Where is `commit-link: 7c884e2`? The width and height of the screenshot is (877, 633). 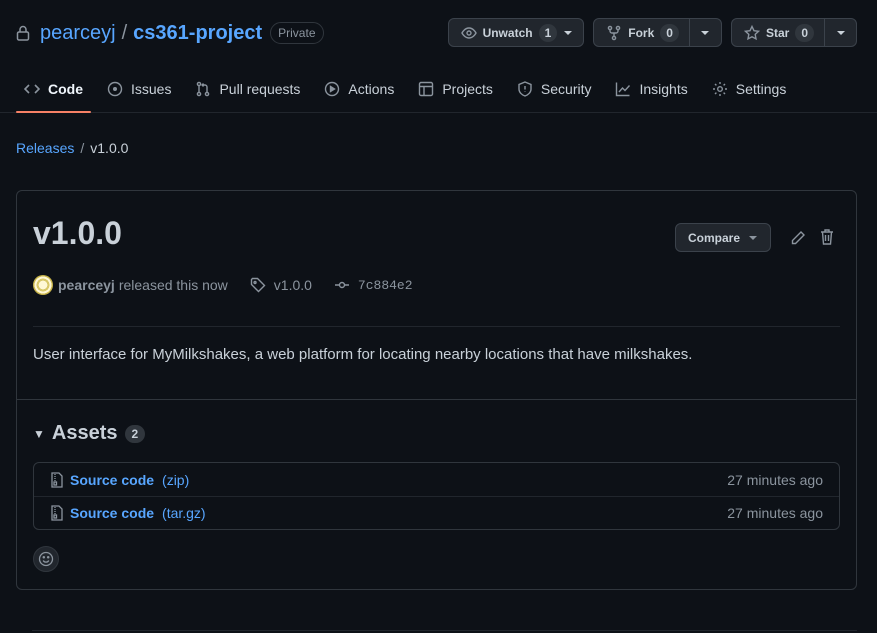
commit-link: 7c884e2 is located at coordinates (373, 285).